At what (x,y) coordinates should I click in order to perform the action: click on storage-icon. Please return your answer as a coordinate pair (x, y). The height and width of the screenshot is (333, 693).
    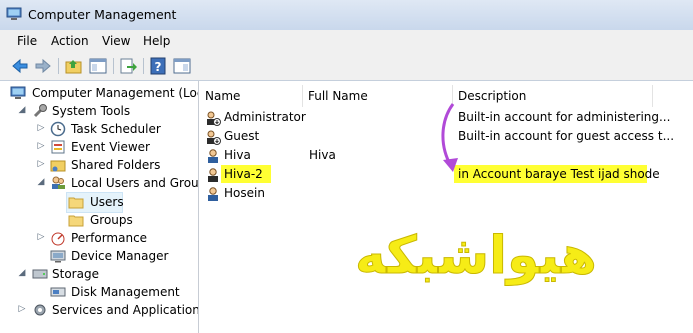
    Looking at the image, I should click on (40, 274).